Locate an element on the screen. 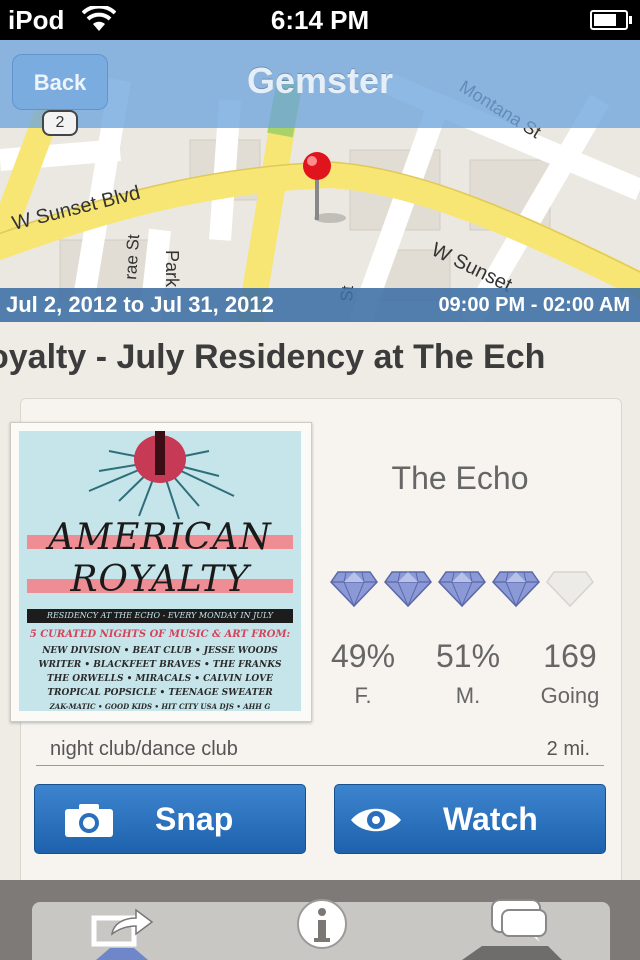 The width and height of the screenshot is (640, 960). male-percent: 51% is located at coordinates (468, 656).